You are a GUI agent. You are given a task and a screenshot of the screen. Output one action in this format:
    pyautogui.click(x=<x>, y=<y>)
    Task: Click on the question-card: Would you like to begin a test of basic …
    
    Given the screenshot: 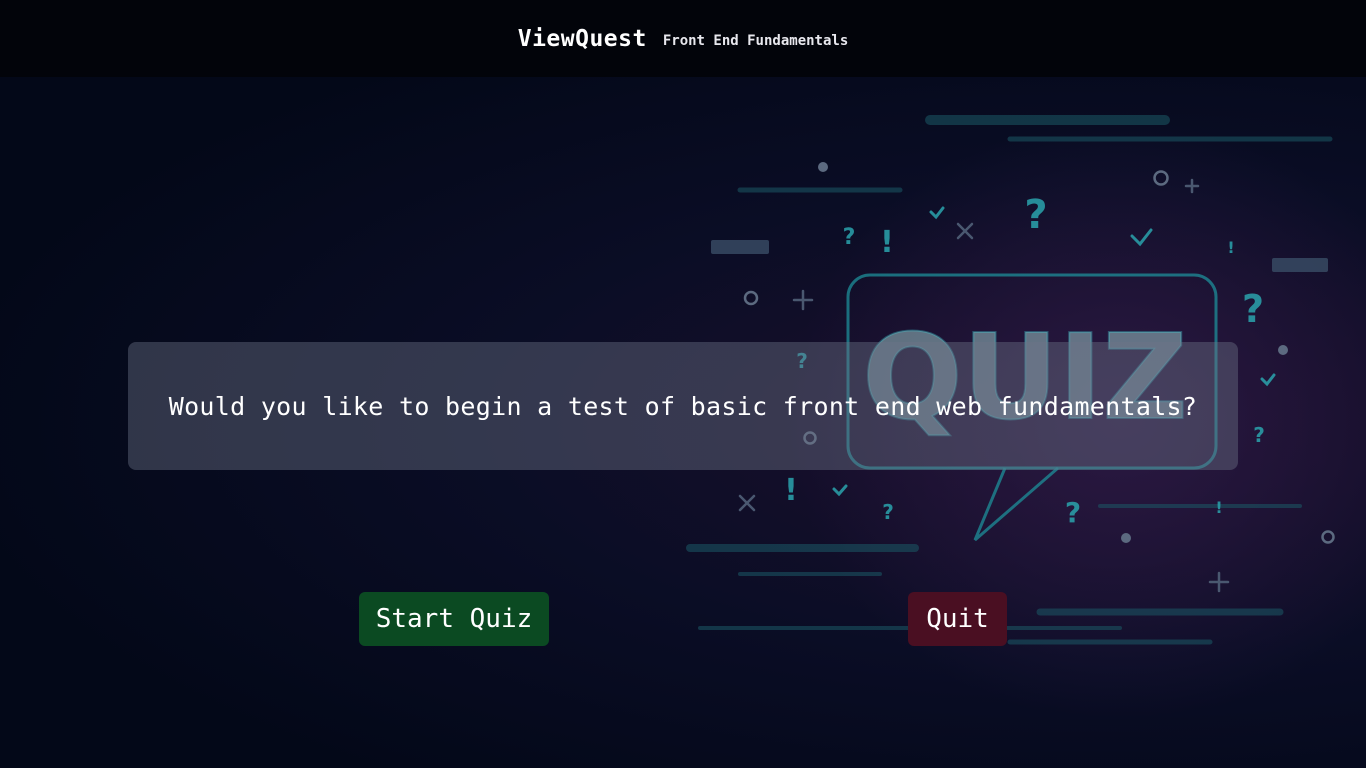 What is the action you would take?
    pyautogui.click(x=683, y=406)
    